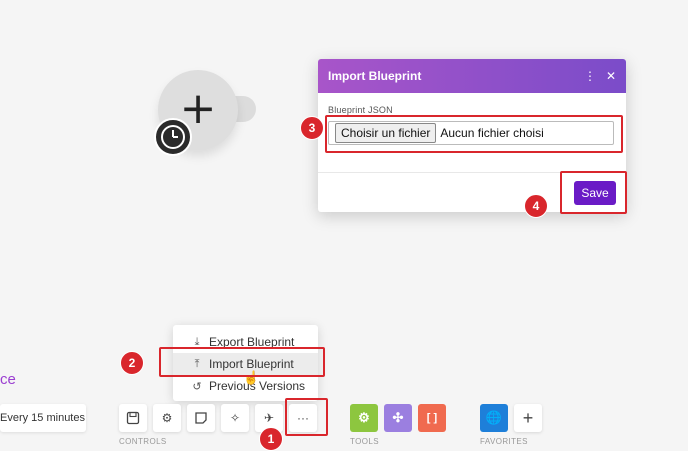  I want to click on airplane-icon: ✈, so click(269, 418).